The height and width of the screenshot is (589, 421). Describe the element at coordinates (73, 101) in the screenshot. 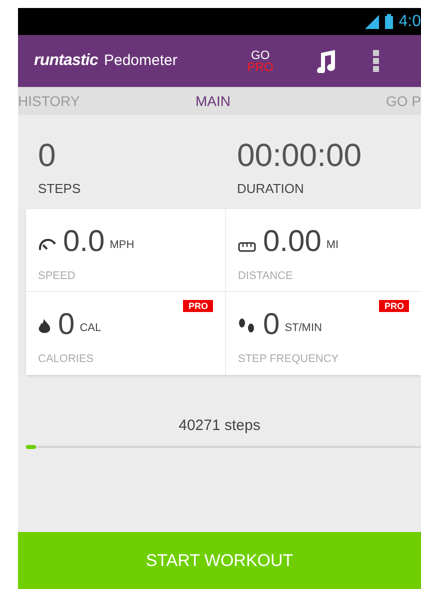

I see `tab: HISTORY` at that location.